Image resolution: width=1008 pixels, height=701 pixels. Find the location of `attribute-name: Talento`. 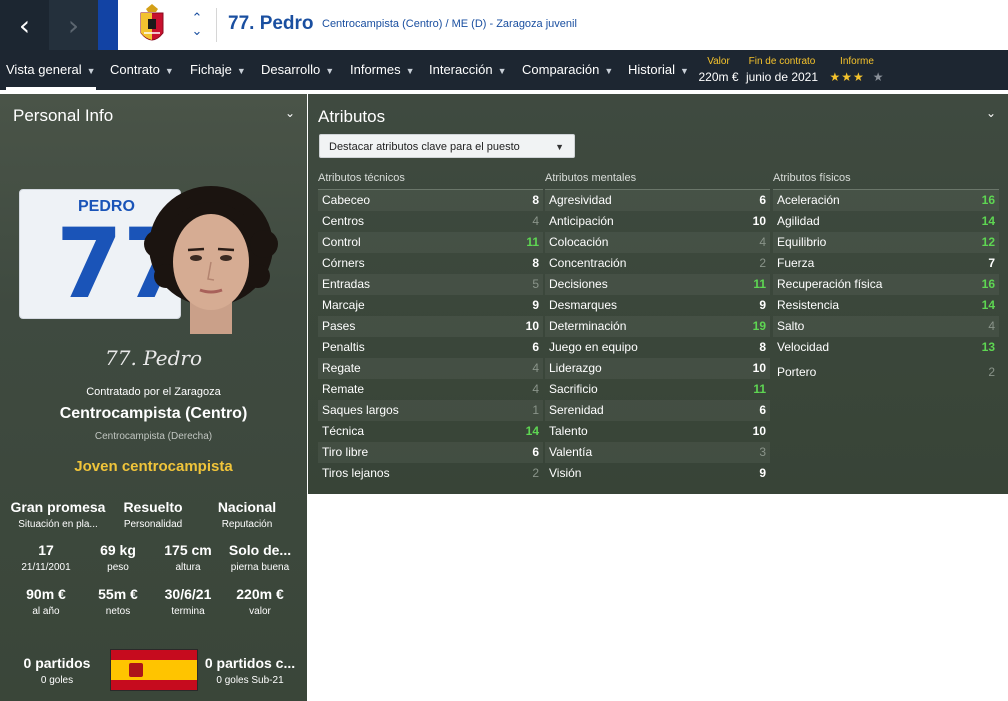

attribute-name: Talento is located at coordinates (568, 431).